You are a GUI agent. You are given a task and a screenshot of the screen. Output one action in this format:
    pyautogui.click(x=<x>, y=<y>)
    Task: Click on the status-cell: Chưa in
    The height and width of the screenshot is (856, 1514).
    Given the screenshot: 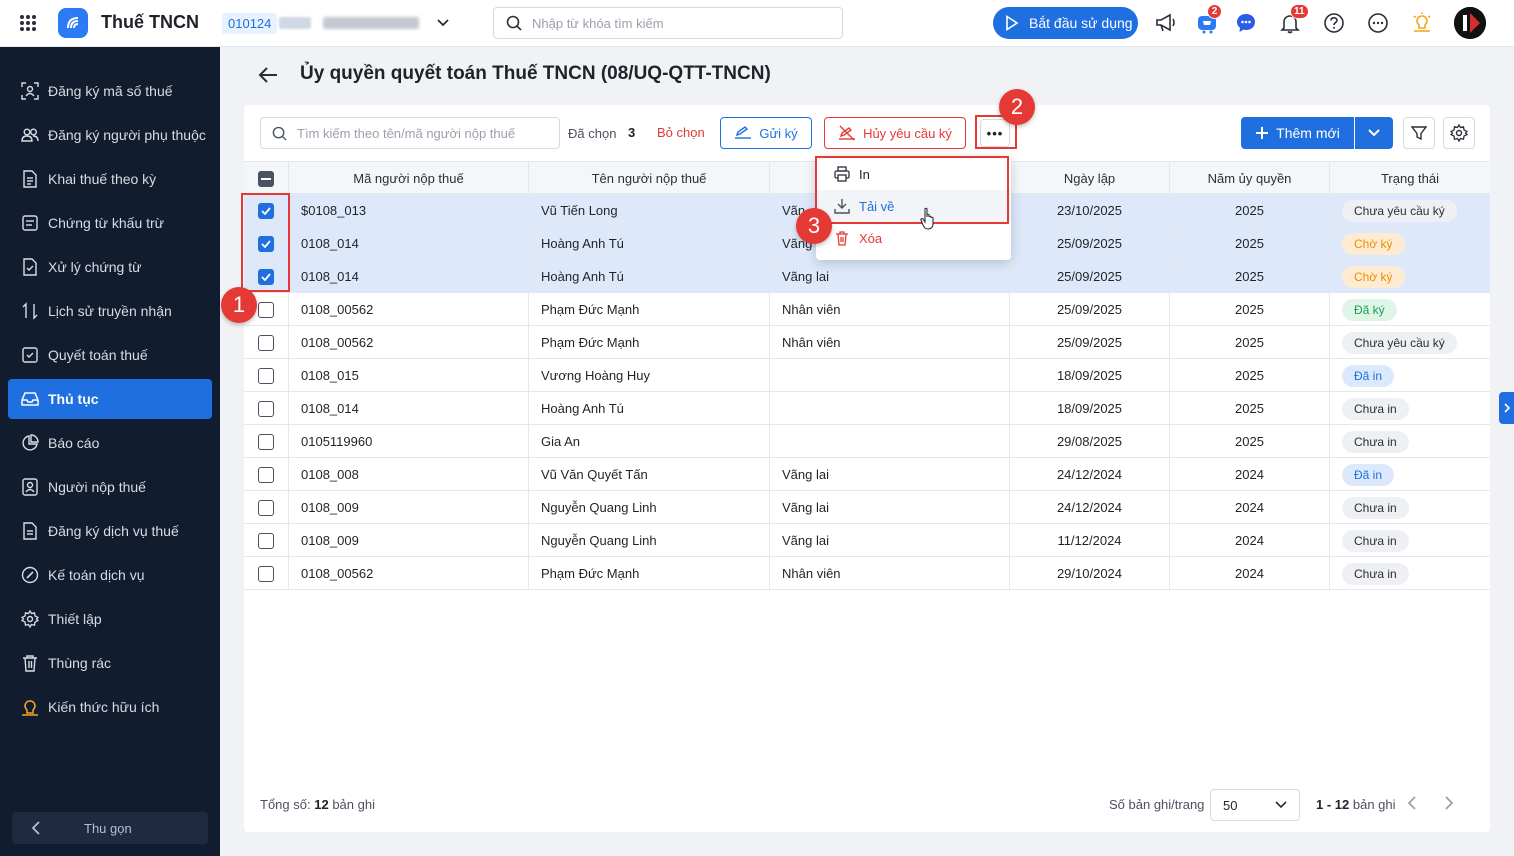 What is the action you would take?
    pyautogui.click(x=1410, y=507)
    